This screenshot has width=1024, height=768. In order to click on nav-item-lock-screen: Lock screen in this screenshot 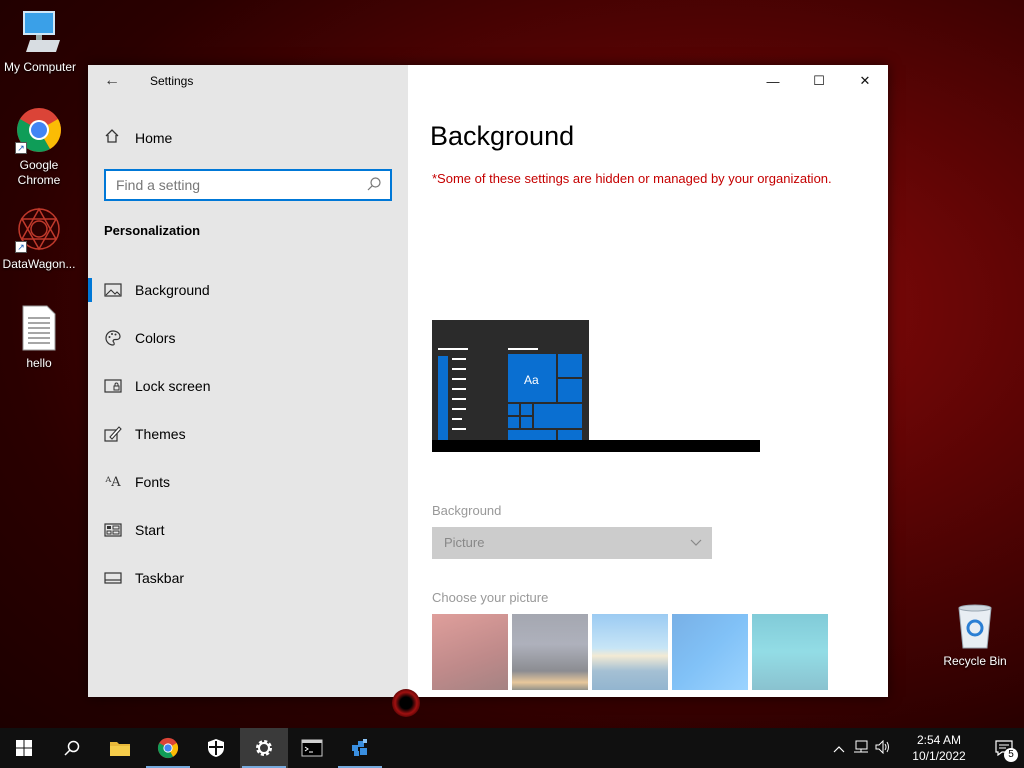, I will do `click(248, 386)`.